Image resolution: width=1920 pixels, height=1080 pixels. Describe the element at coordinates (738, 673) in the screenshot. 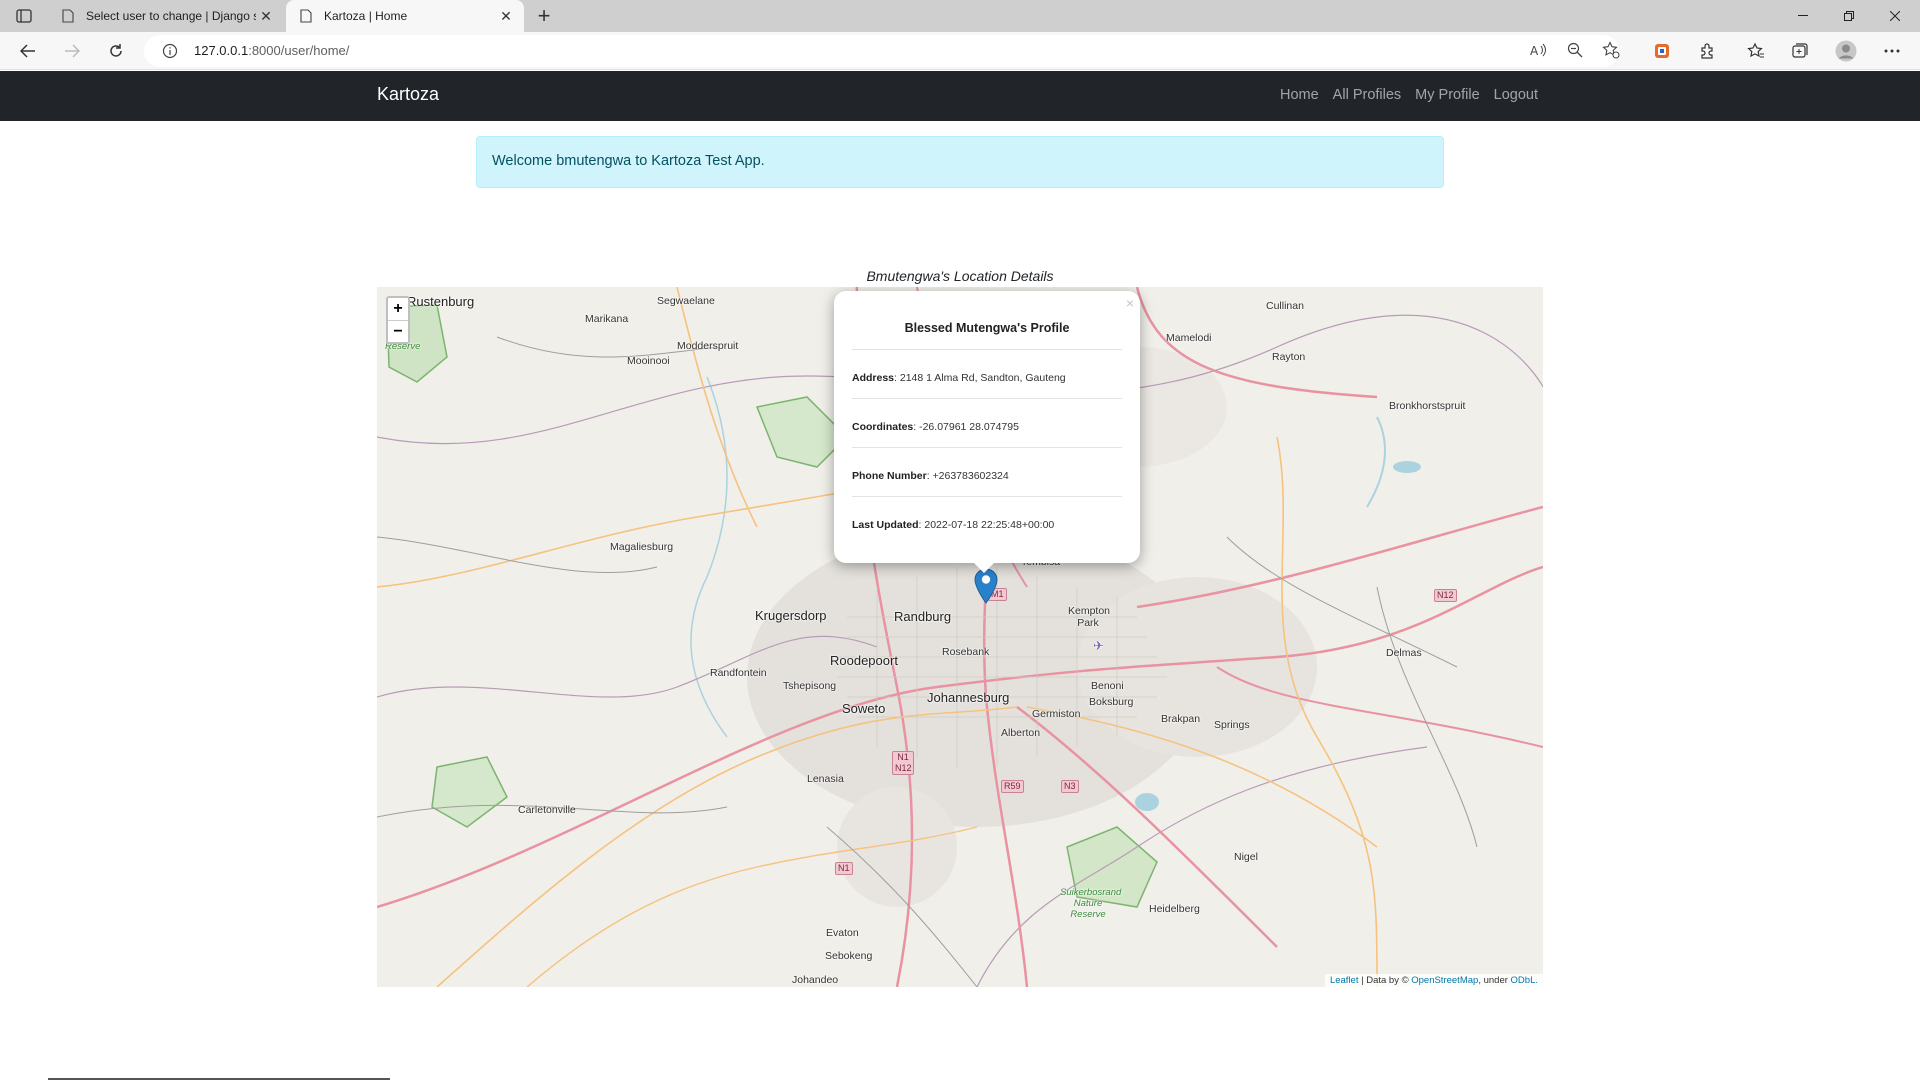

I see `place-label: Randfontein` at that location.